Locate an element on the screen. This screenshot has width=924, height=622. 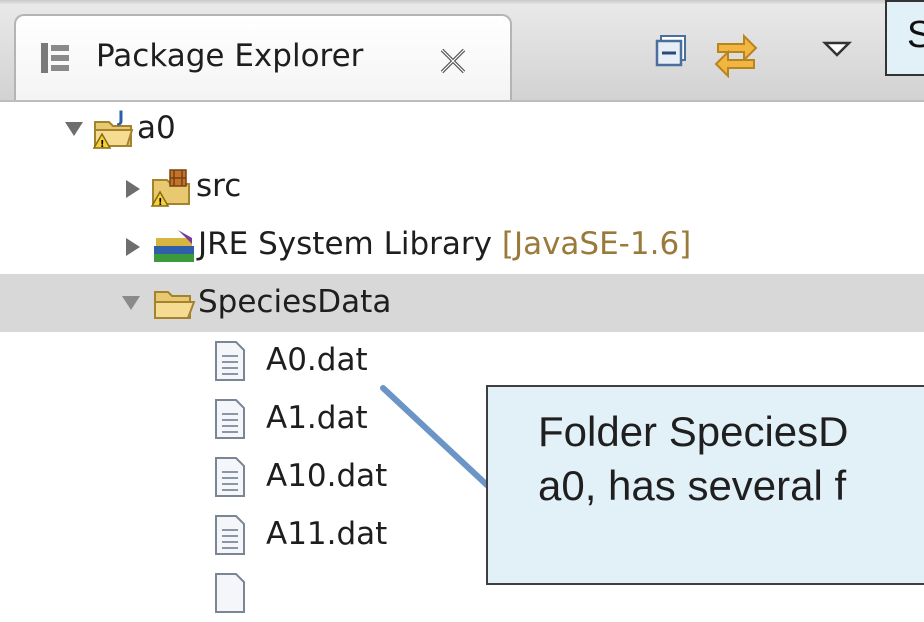
callout-line-1: Folder SpeciesD is located at coordinates (693, 431).